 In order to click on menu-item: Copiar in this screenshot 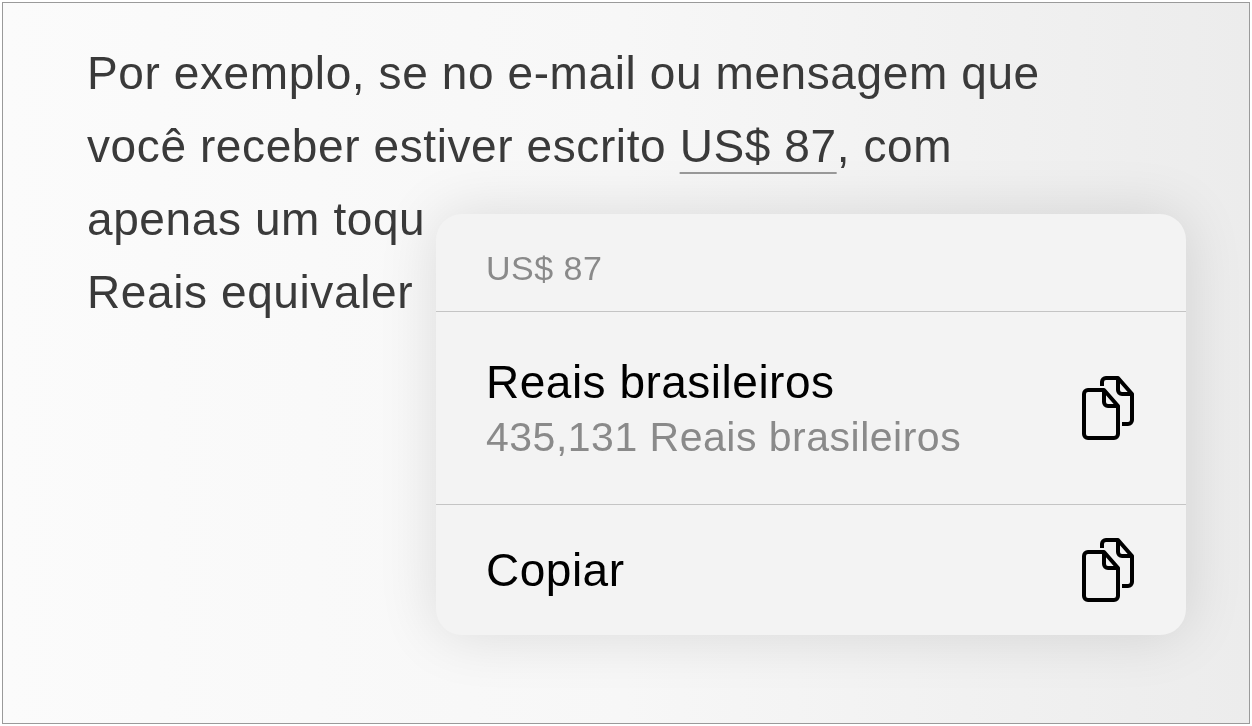, I will do `click(811, 570)`.